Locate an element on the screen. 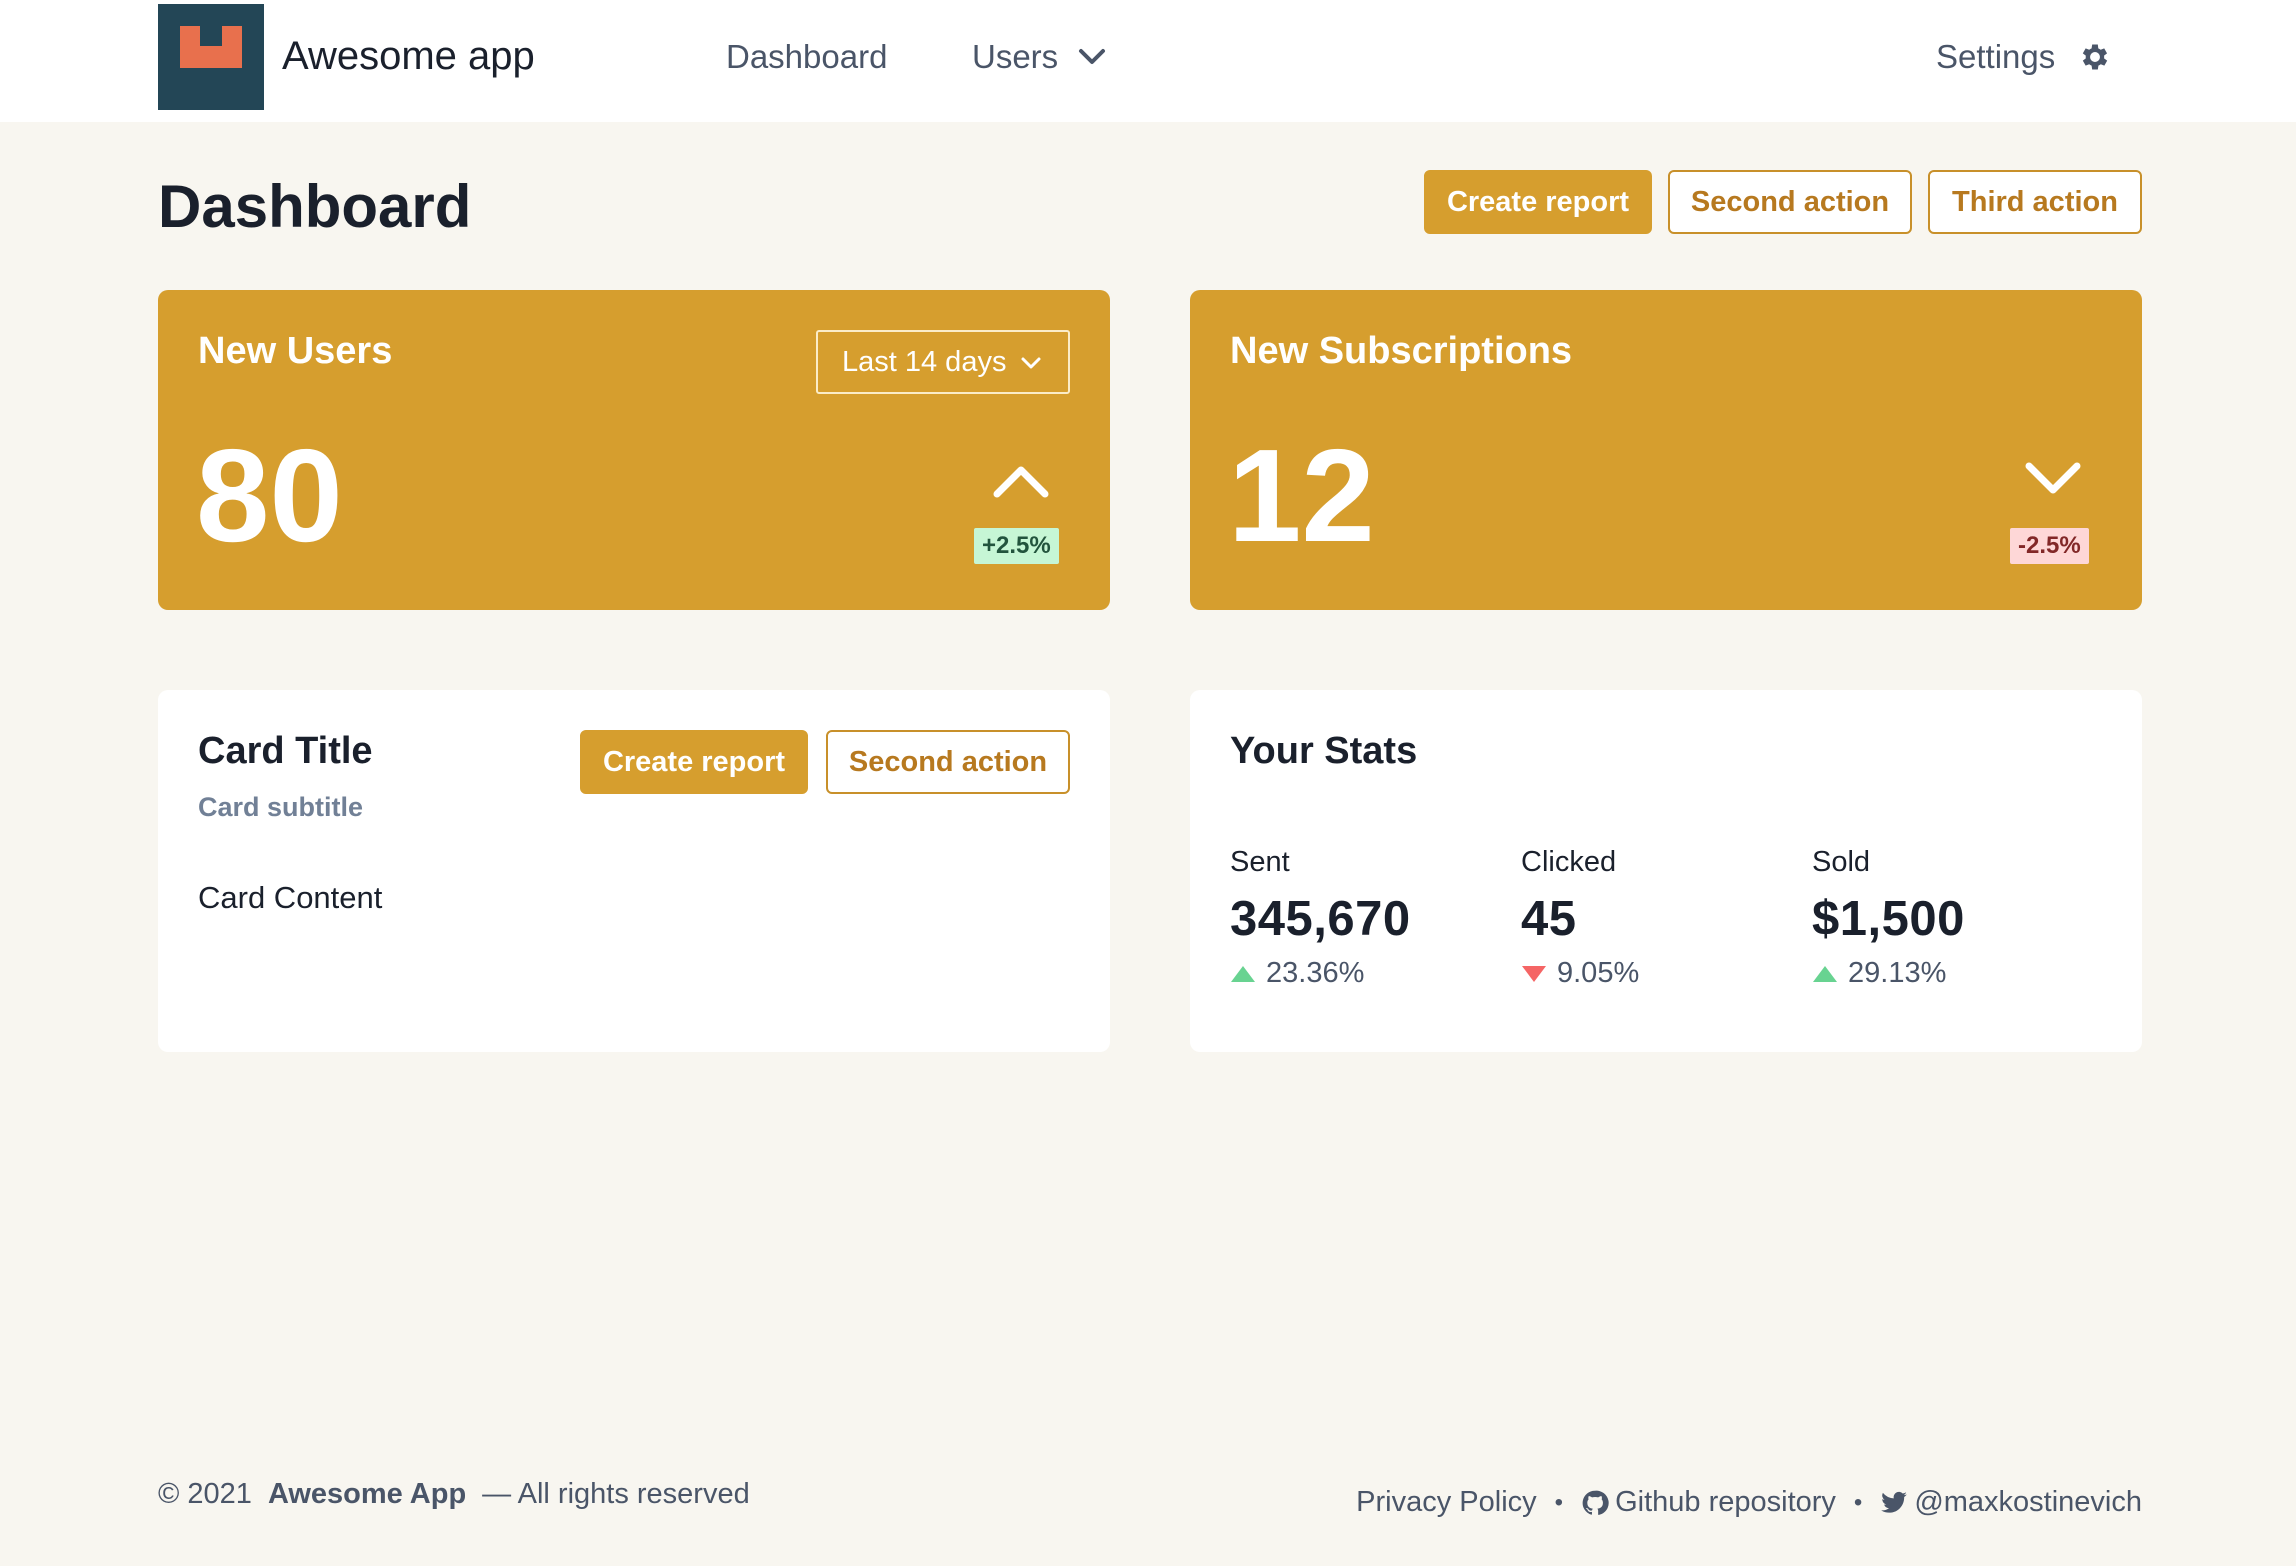  gear-icon is located at coordinates (2095, 57).